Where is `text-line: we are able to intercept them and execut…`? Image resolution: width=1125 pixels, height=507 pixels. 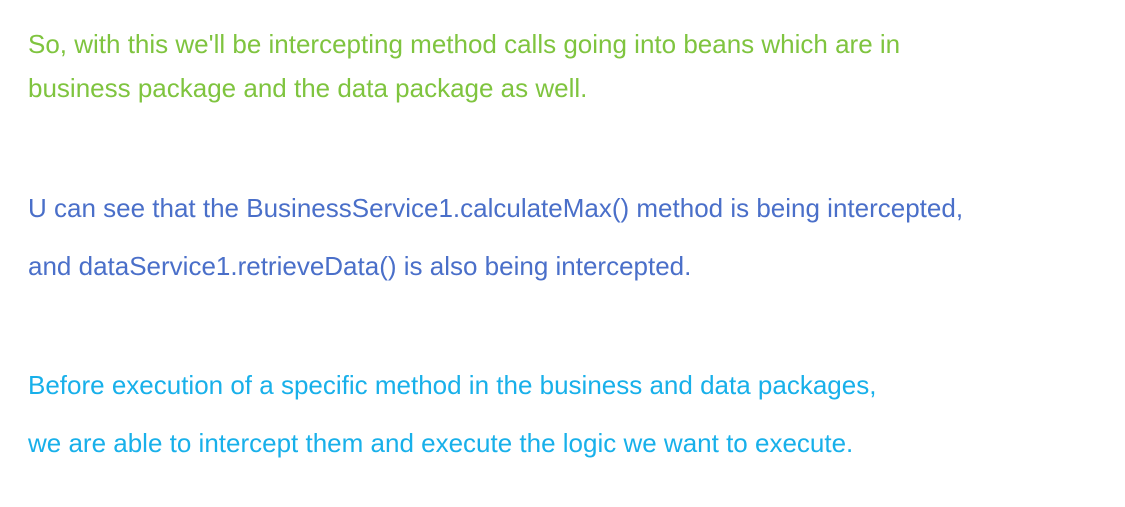 text-line: we are able to intercept them and execut… is located at coordinates (441, 443).